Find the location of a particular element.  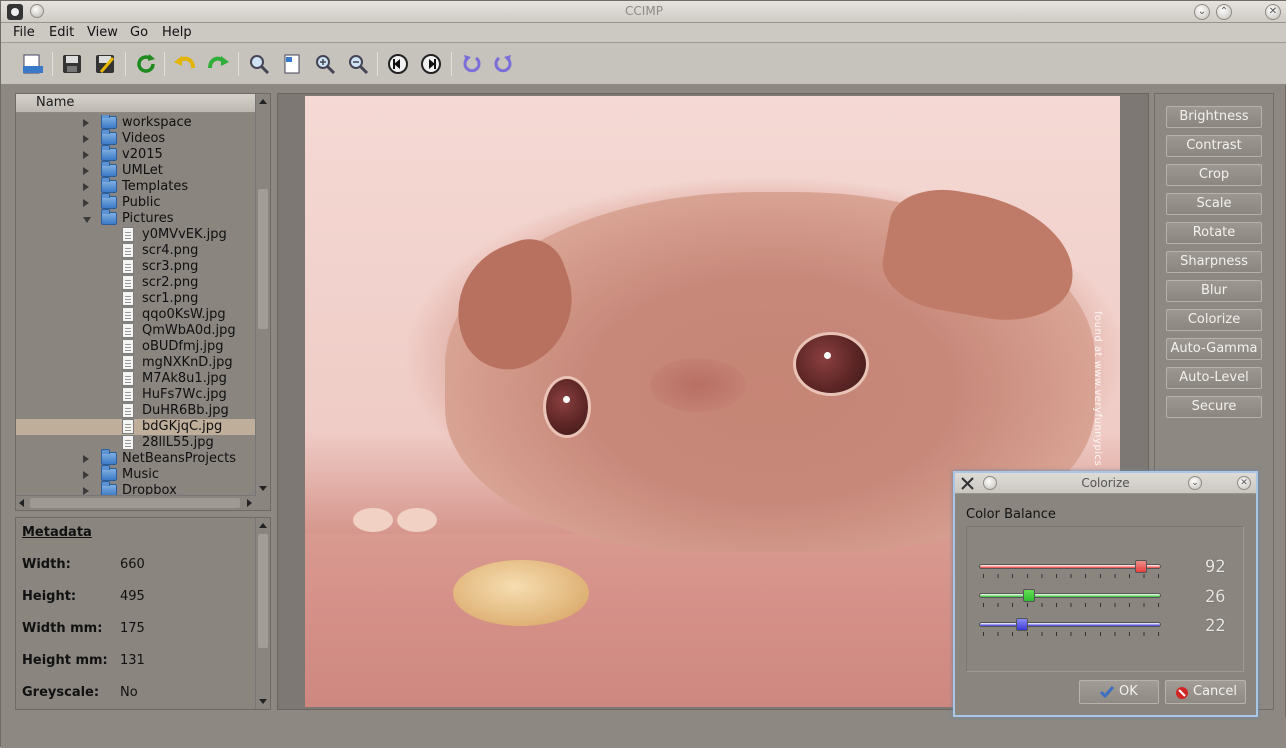

scroll-left-icon is located at coordinates (21, 503).